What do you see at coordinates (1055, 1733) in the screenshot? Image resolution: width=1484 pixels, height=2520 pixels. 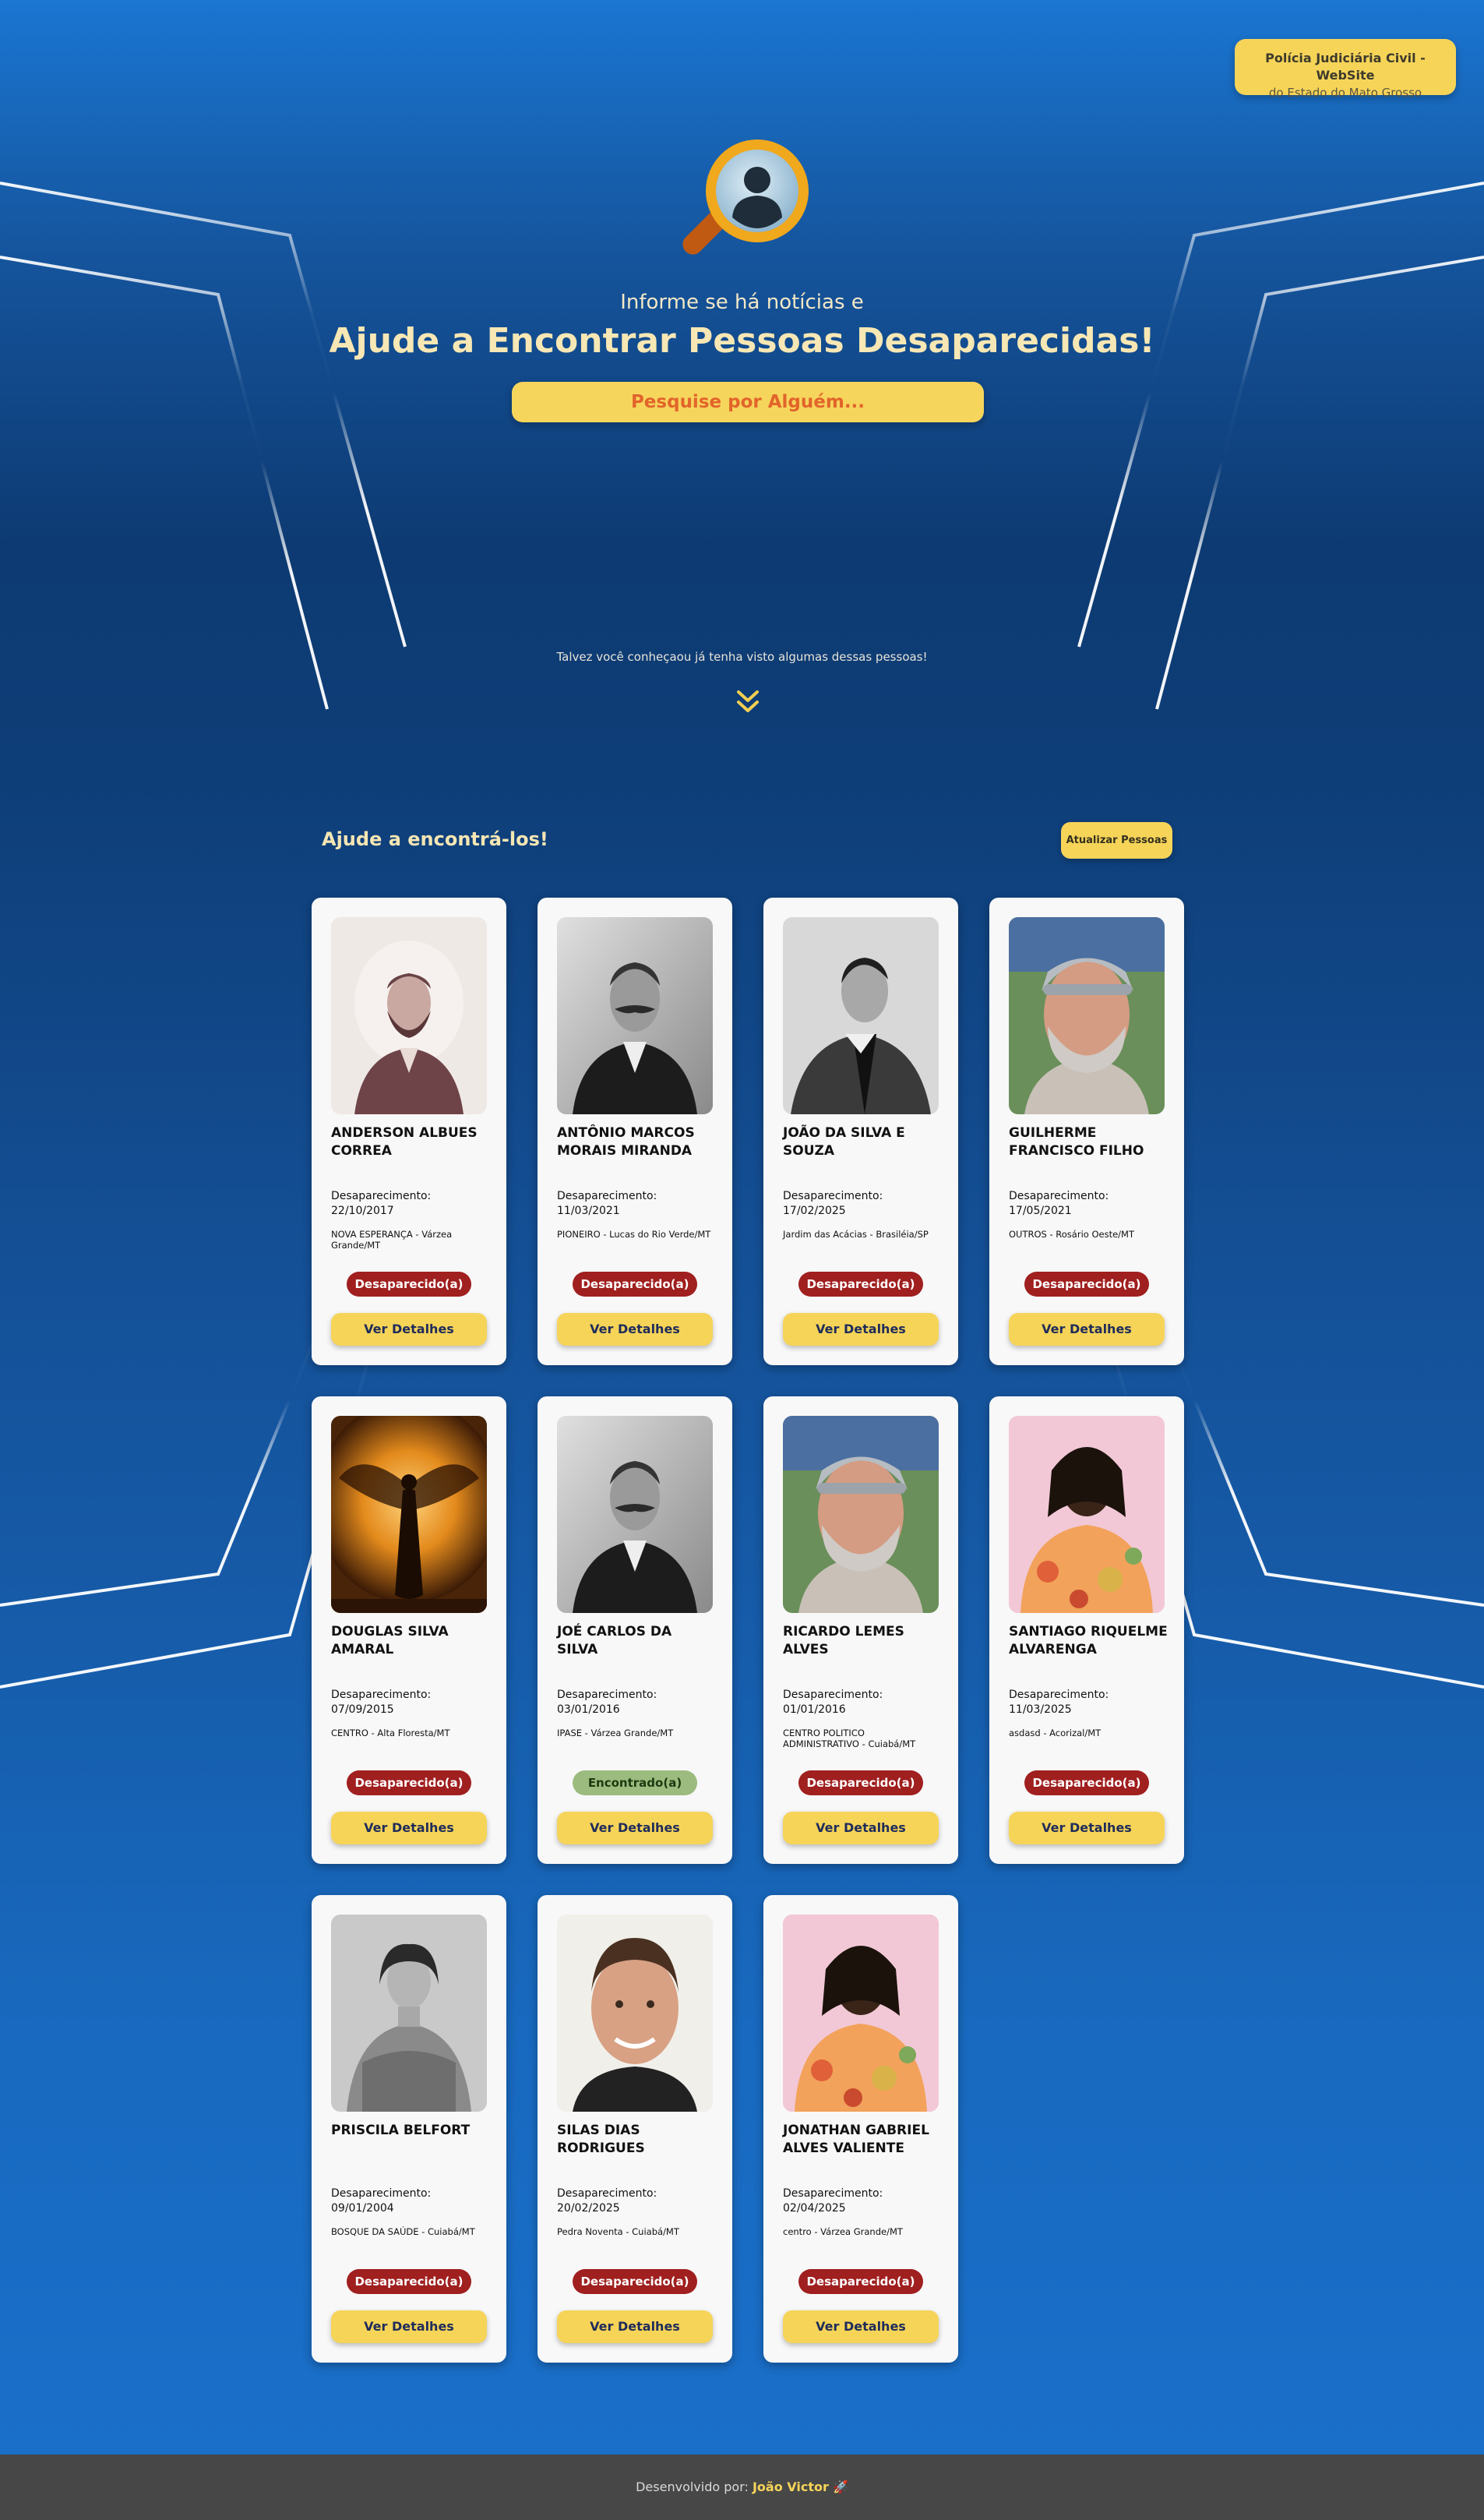 I see `person-location: asdasd - Acorizal/MT` at bounding box center [1055, 1733].